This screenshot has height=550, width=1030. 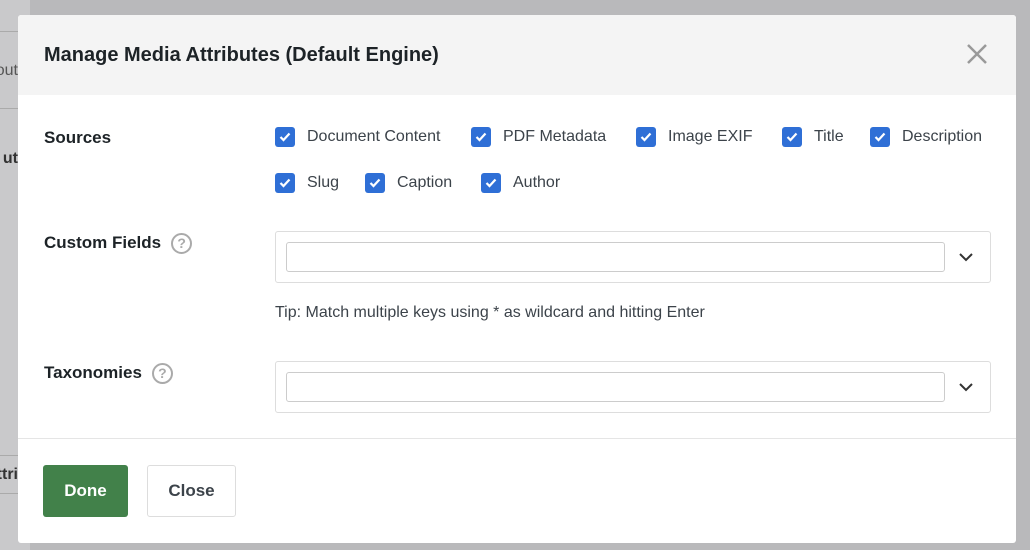 What do you see at coordinates (615, 387) in the screenshot?
I see `taxonomies-input` at bounding box center [615, 387].